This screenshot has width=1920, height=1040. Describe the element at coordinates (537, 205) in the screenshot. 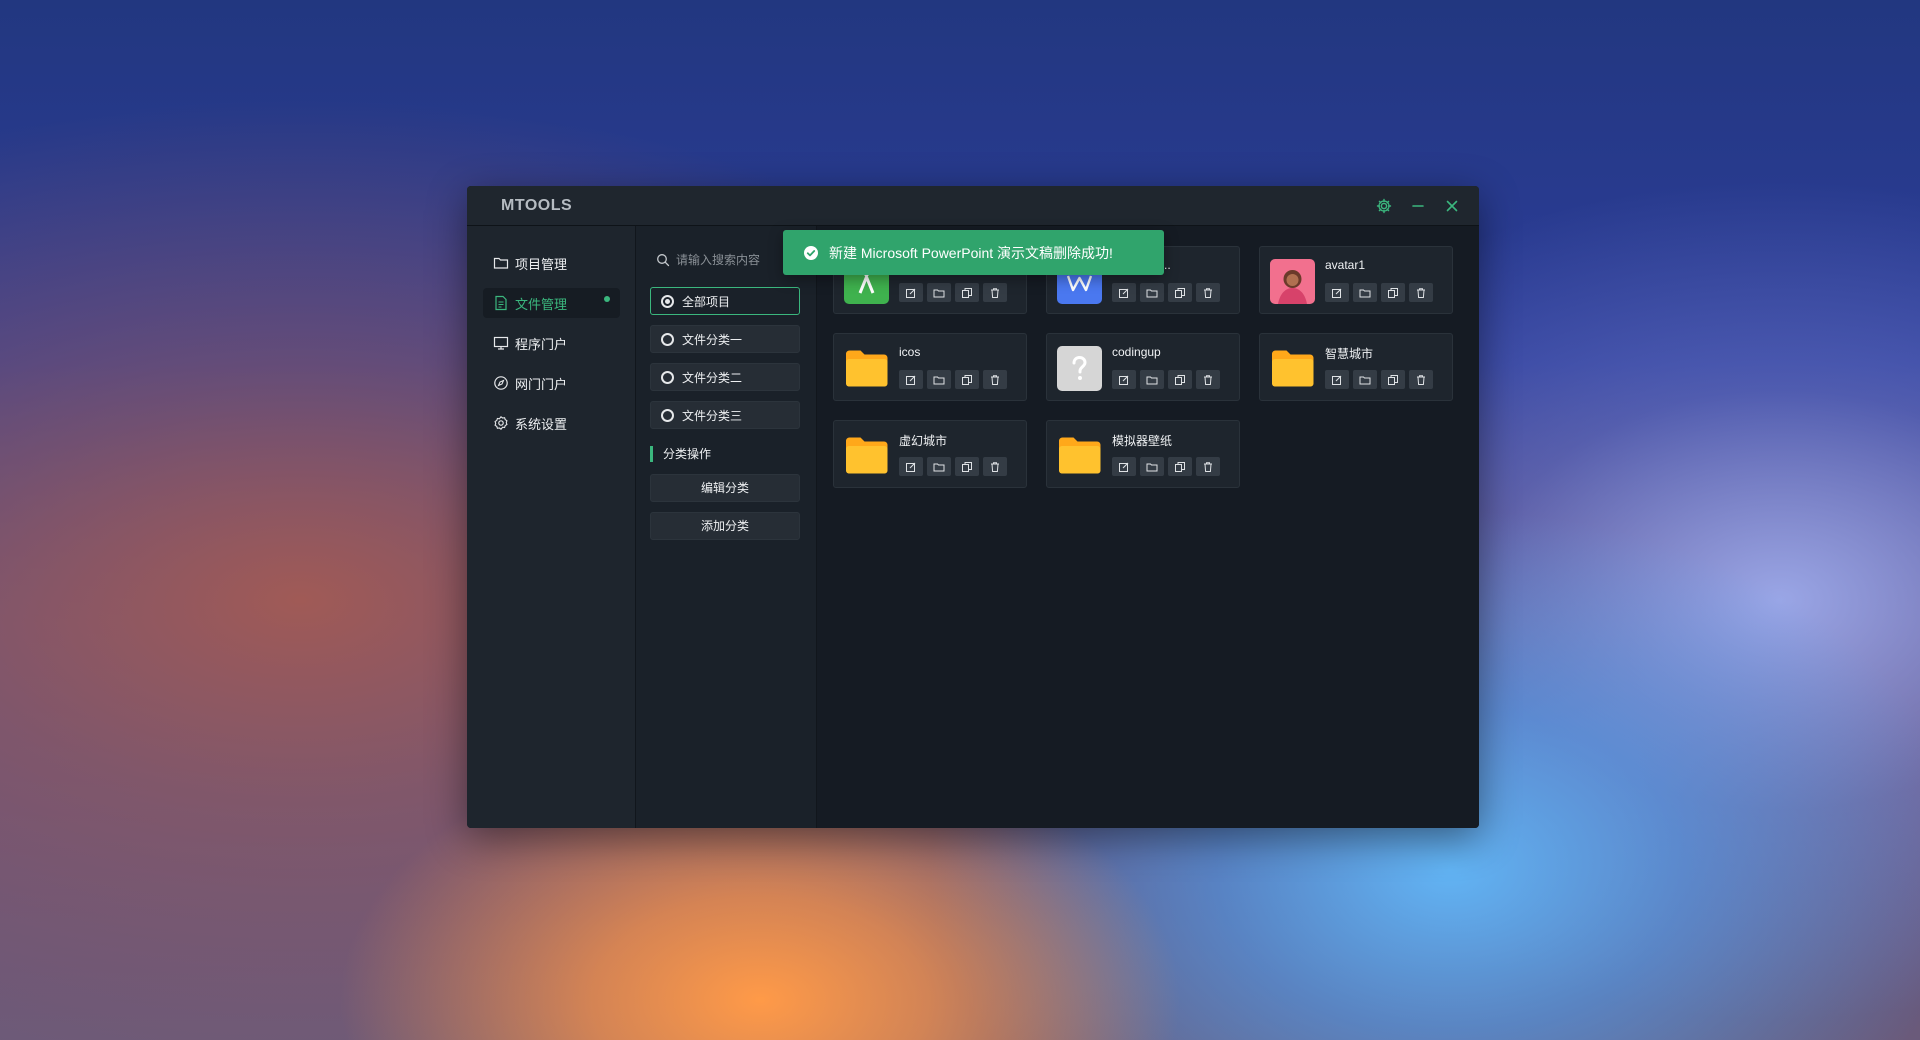

I see `app-title: MTOOLS` at that location.